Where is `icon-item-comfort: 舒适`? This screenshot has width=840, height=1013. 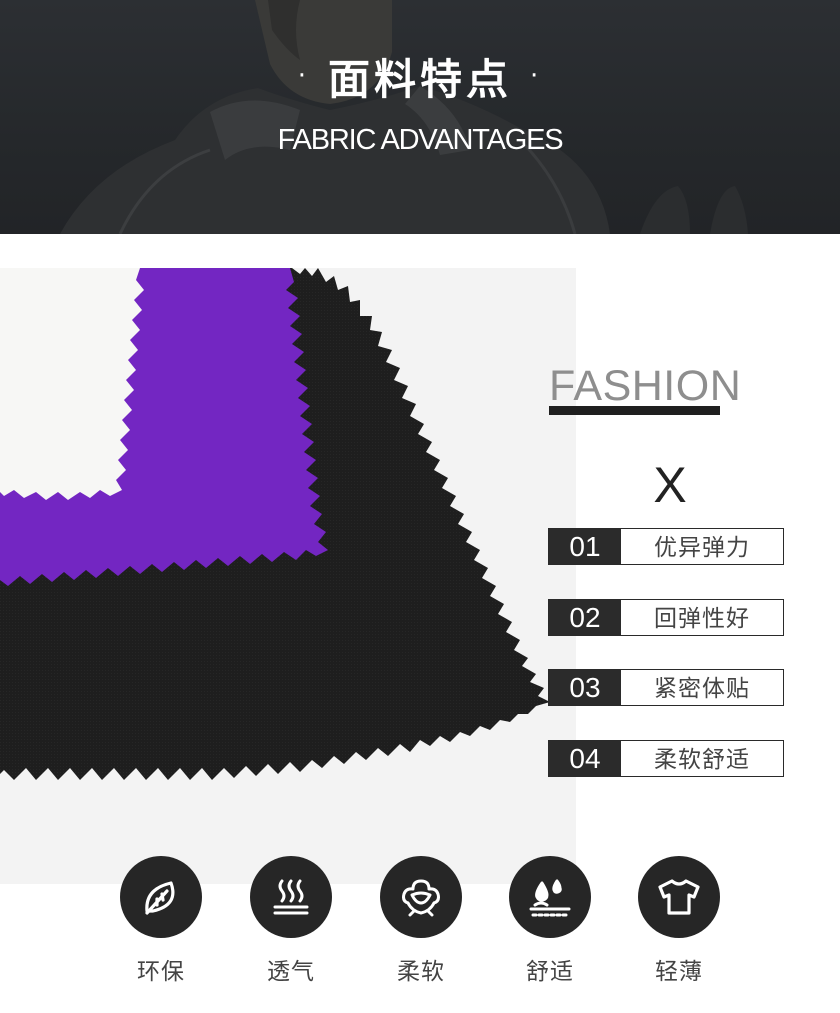
icon-item-comfort: 舒适 is located at coordinates (550, 921).